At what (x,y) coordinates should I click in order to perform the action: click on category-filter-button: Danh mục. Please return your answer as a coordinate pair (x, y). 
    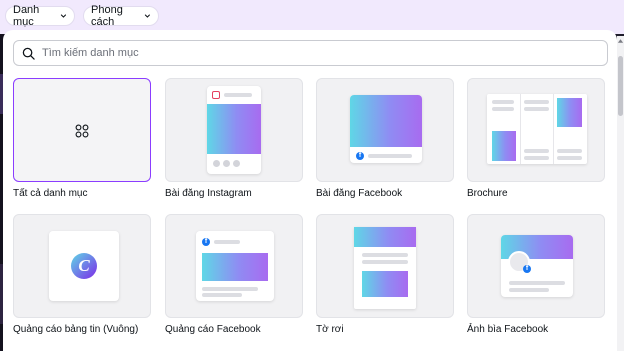
    Looking at the image, I should click on (40, 16).